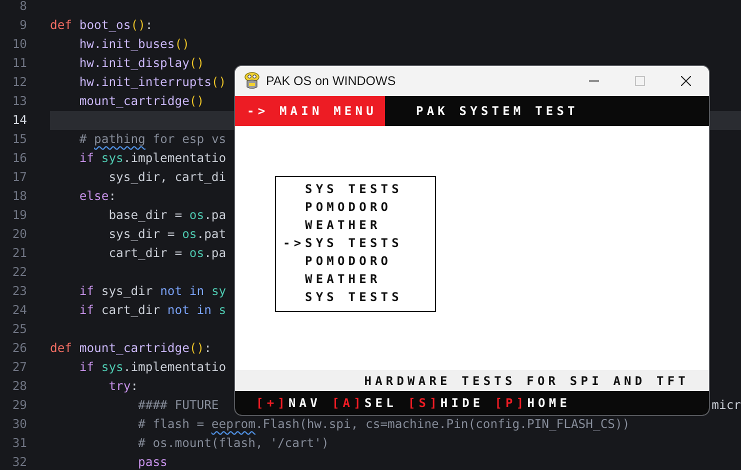 The height and width of the screenshot is (470, 741). I want to click on line-number: 26, so click(19, 349).